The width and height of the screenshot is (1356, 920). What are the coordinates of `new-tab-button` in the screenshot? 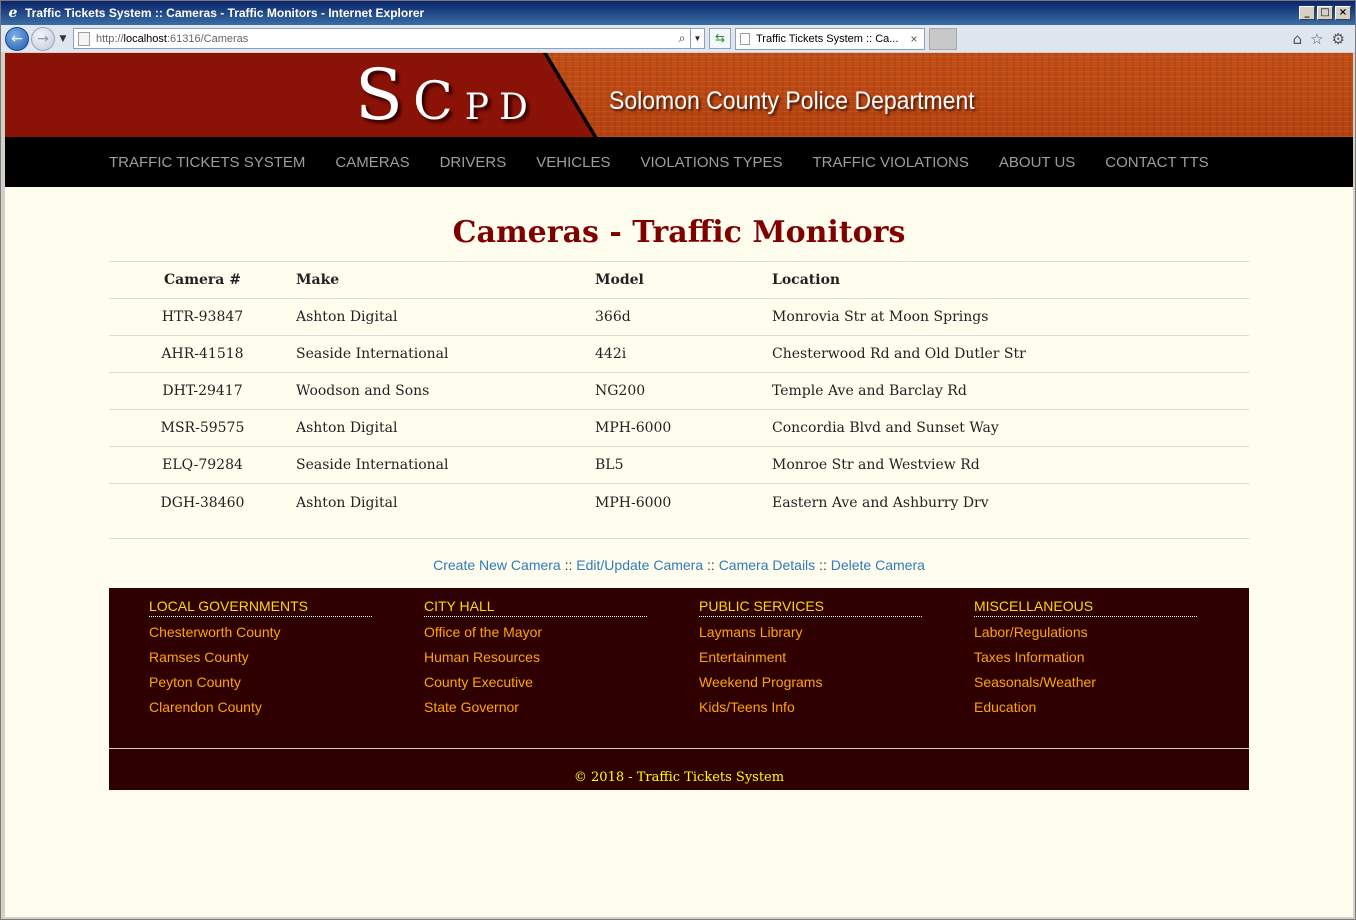 It's located at (943, 38).